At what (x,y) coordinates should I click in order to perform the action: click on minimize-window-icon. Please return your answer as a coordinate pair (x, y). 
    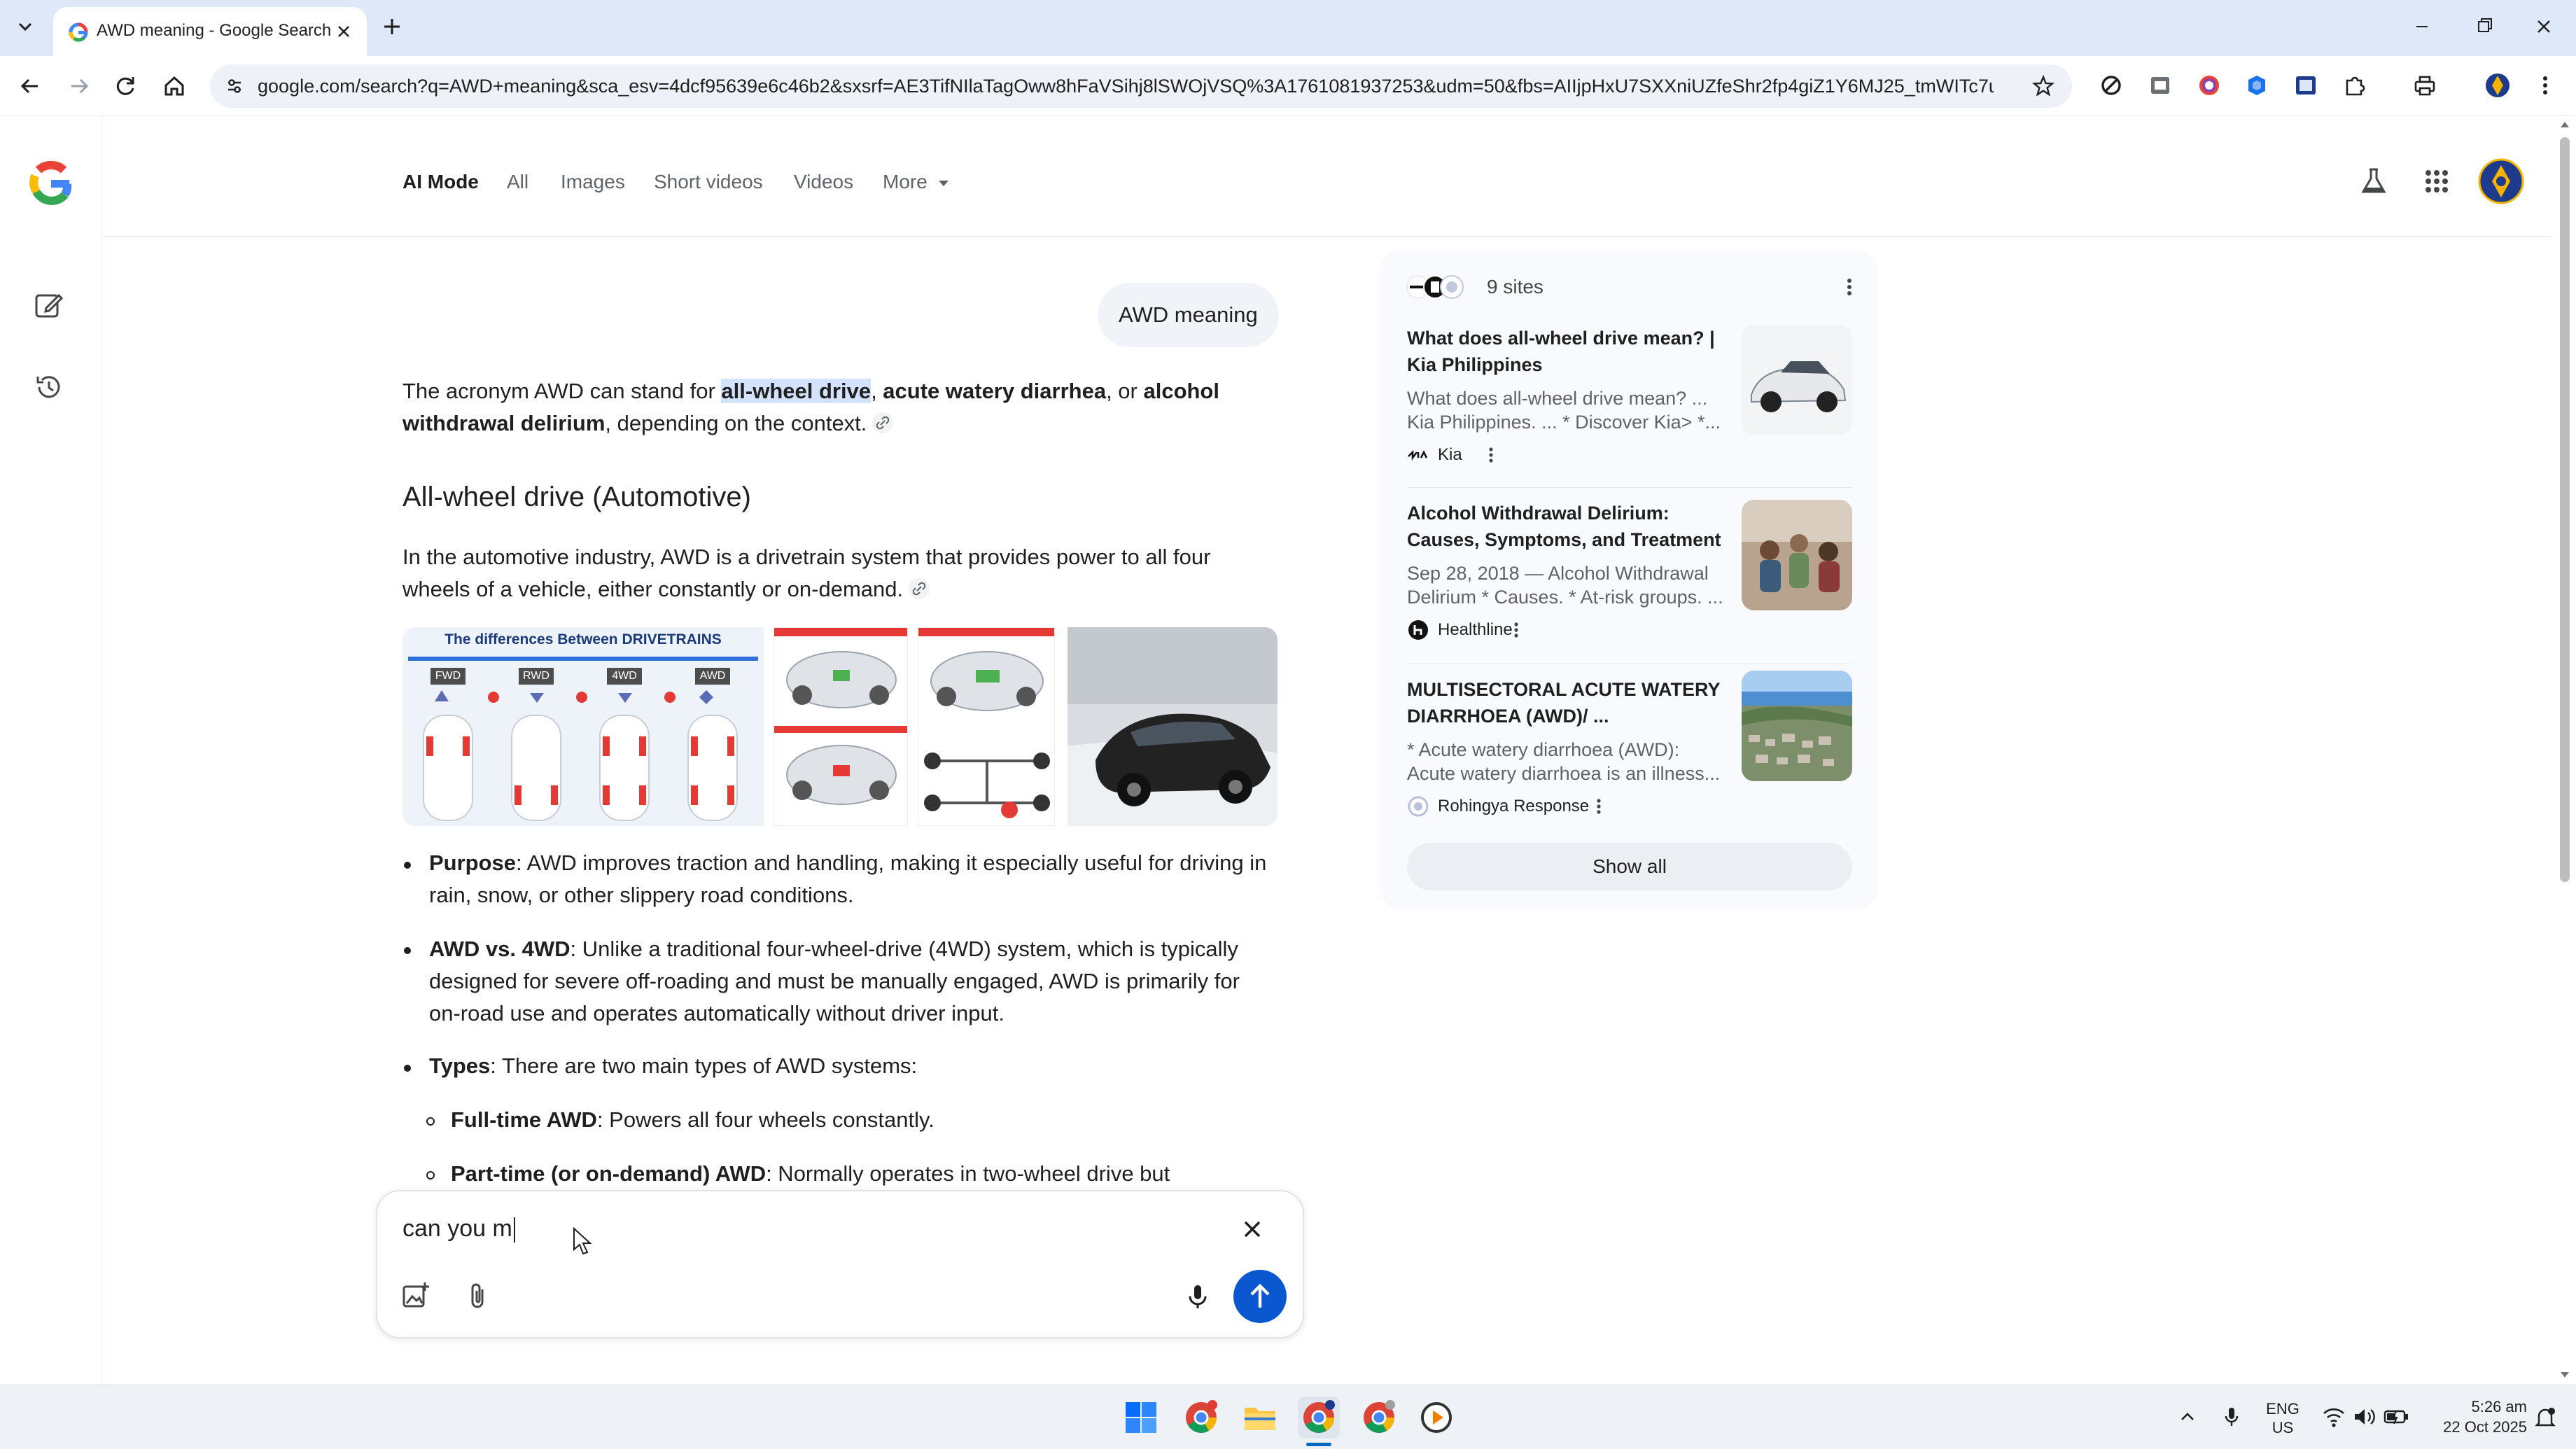
    Looking at the image, I should click on (2422, 27).